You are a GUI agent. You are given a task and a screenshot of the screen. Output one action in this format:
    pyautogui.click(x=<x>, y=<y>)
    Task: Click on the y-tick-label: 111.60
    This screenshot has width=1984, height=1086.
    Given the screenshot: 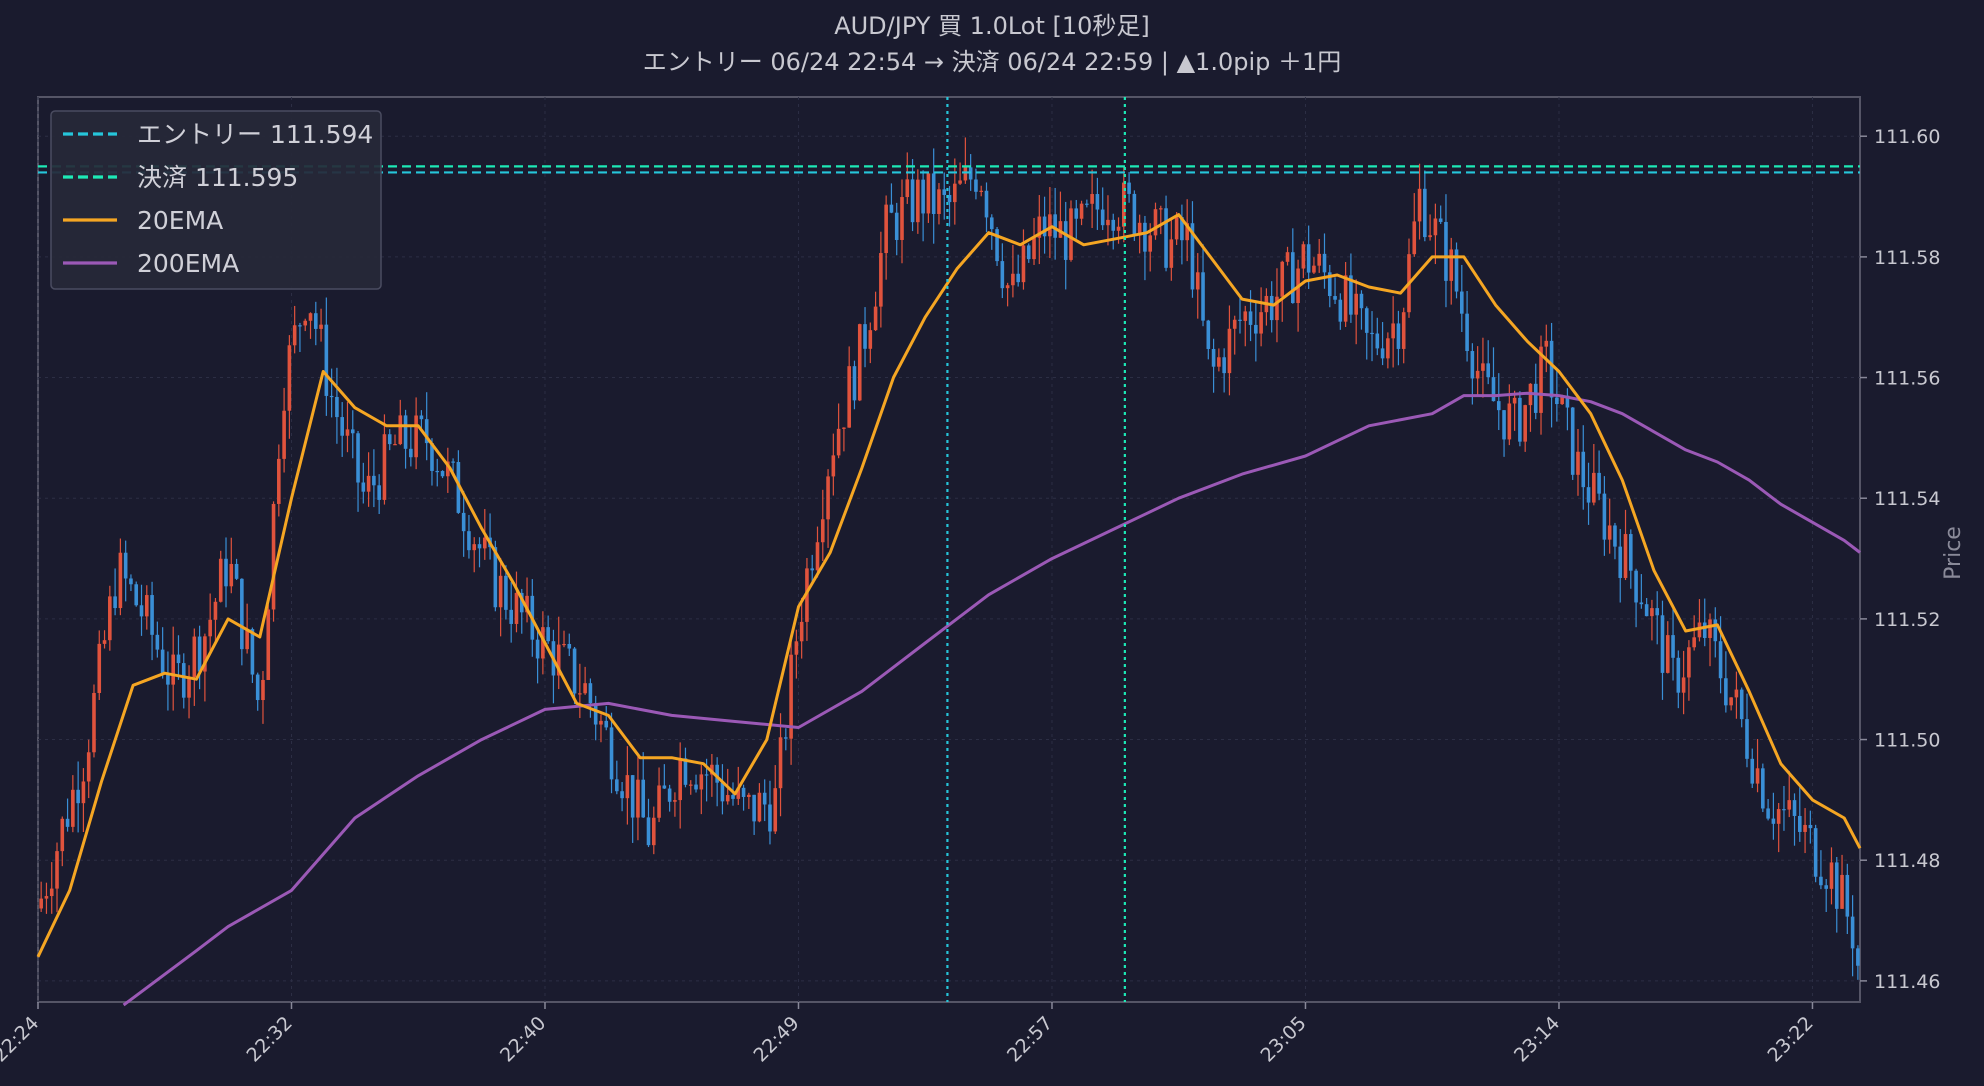 What is the action you would take?
    pyautogui.click(x=1907, y=137)
    